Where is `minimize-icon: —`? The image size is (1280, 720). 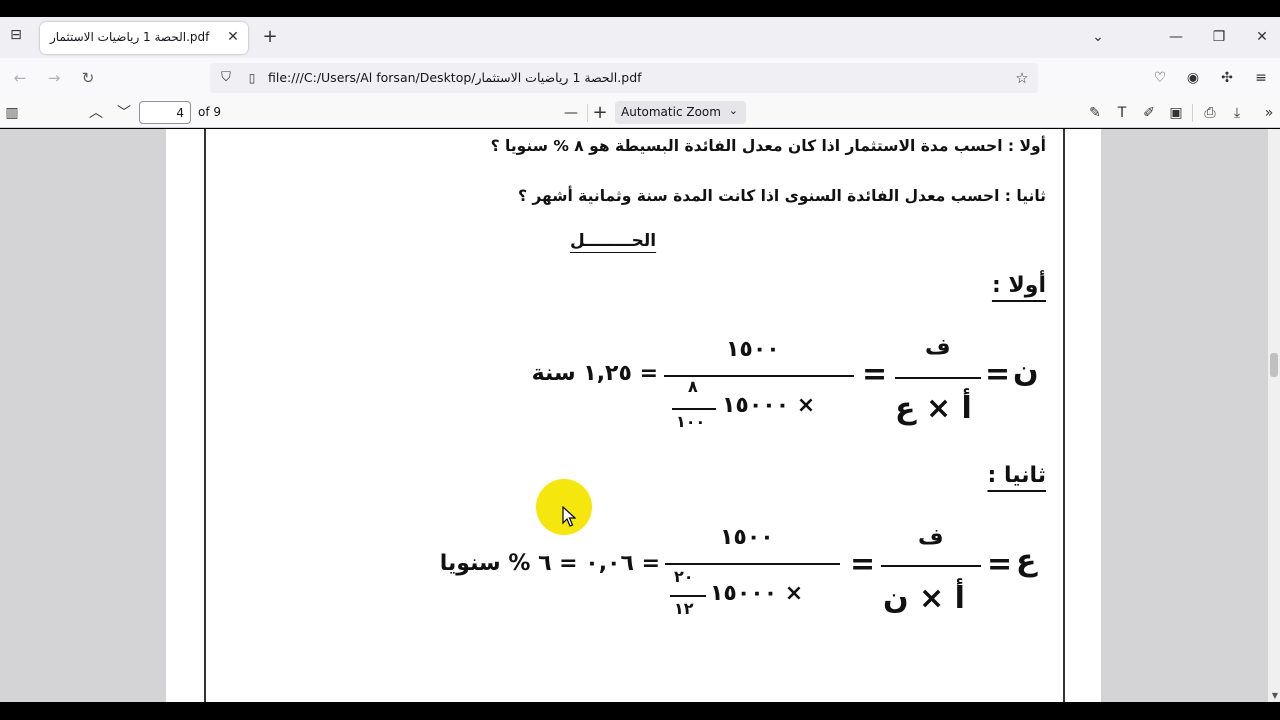 minimize-icon: — is located at coordinates (1176, 37).